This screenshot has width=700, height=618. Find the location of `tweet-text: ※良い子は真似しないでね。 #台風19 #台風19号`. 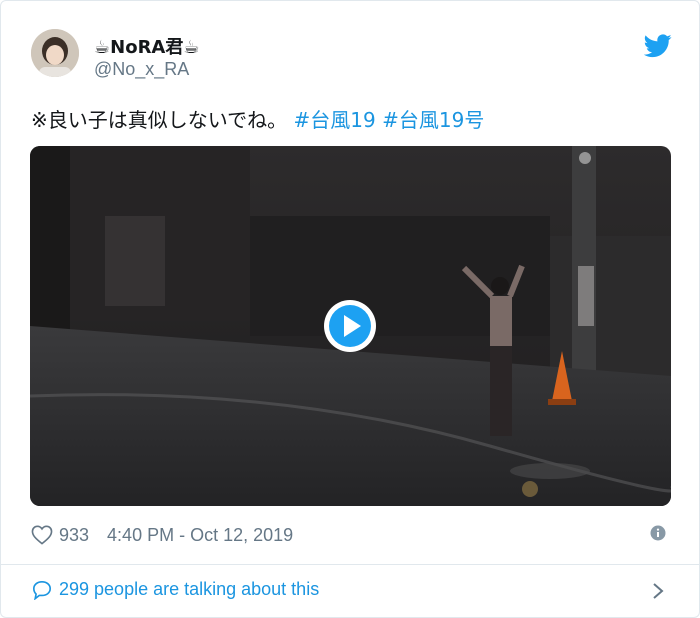

tweet-text: ※良い子は真似しないでね。 #台風19 #台風19号 is located at coordinates (257, 118).